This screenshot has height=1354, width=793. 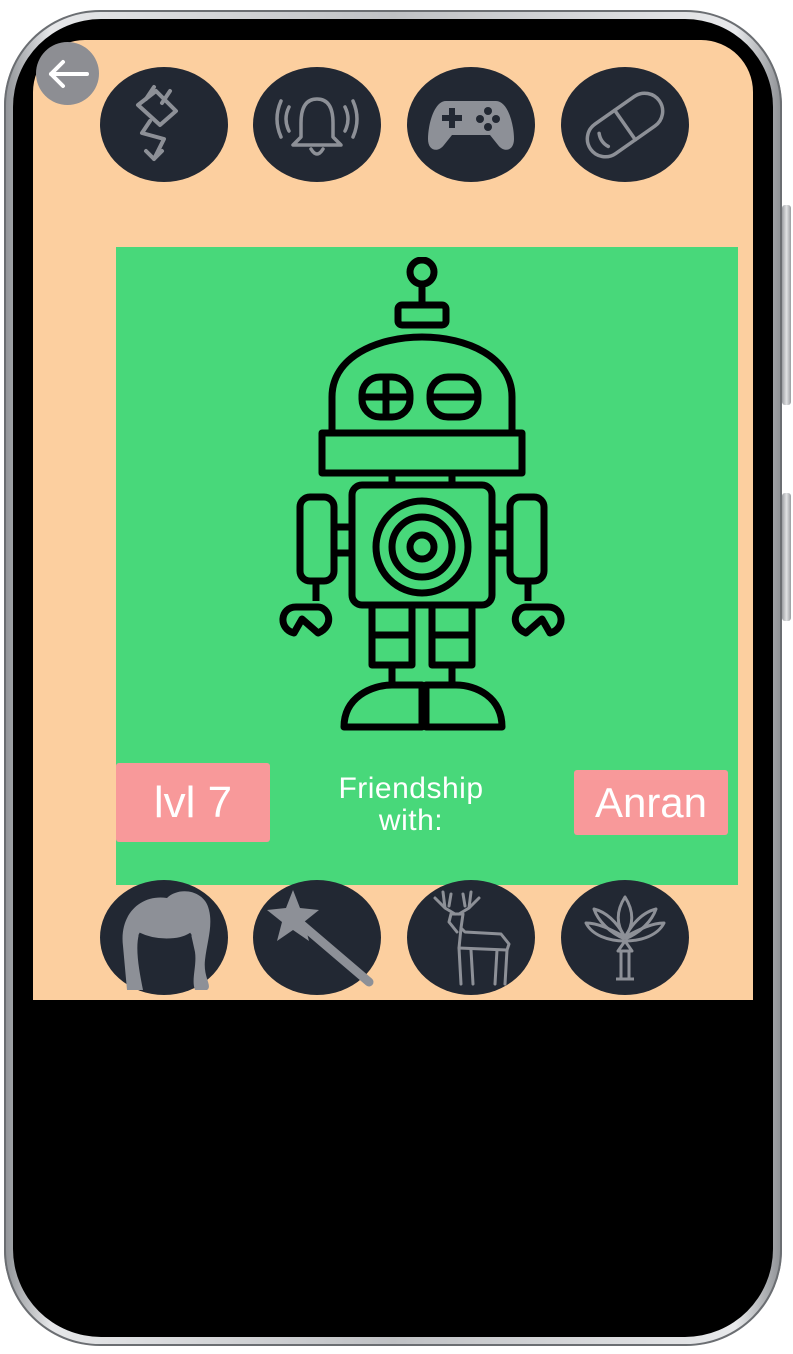 What do you see at coordinates (411, 820) in the screenshot?
I see `friendship-line-2: with:` at bounding box center [411, 820].